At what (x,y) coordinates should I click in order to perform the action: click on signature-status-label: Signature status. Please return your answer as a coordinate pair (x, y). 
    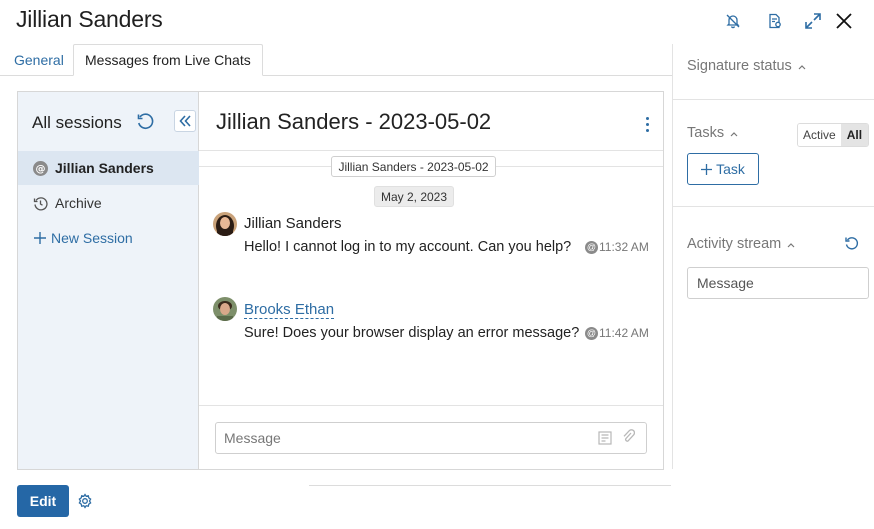
    Looking at the image, I should click on (739, 66).